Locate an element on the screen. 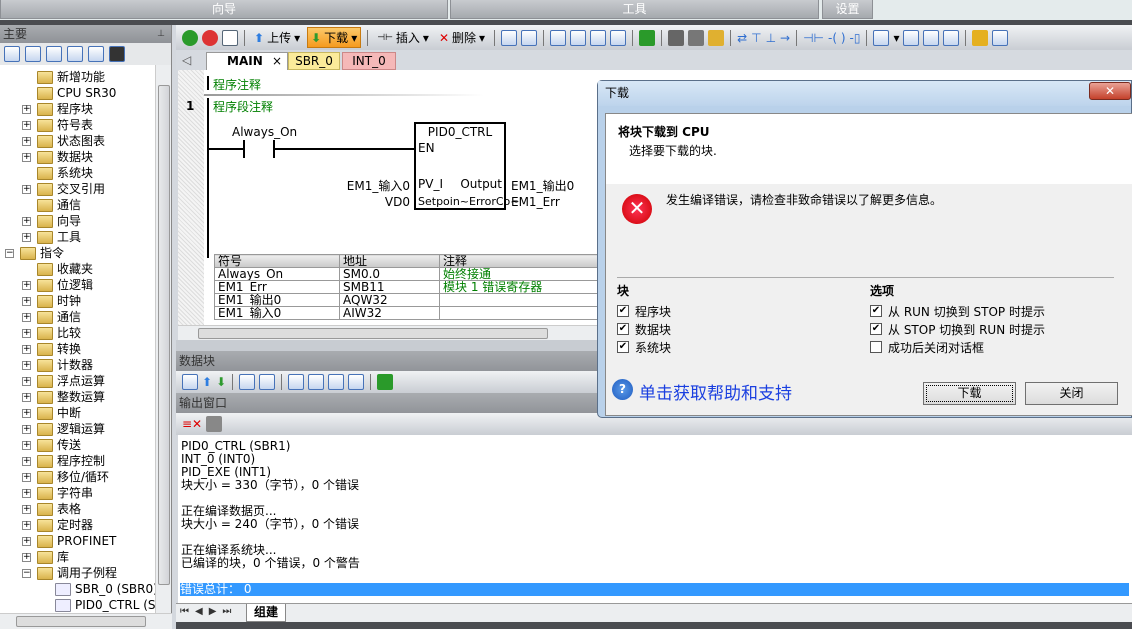  properties-icon is located at coordinates (1000, 37).